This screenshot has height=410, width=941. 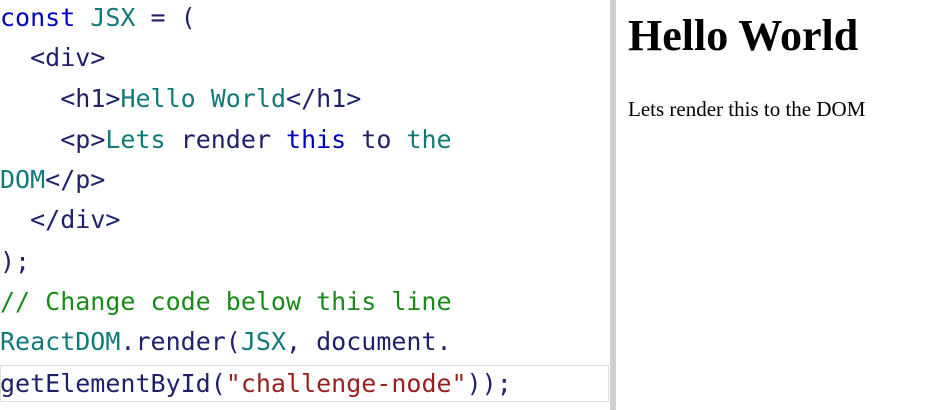 I want to click on code-line-8: // Change code below this line, so click(x=226, y=302).